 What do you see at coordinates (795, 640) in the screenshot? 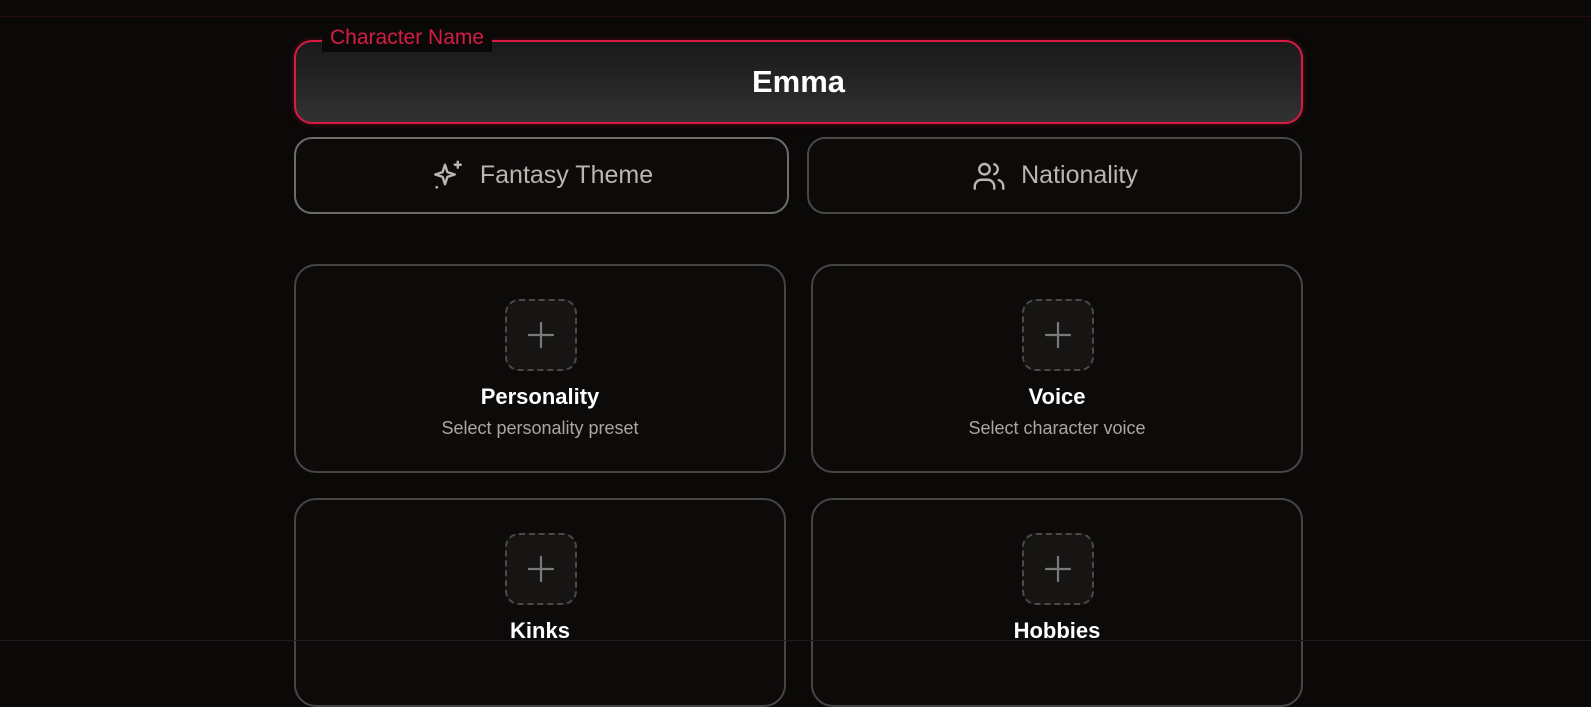
I see `bottom-divider` at bounding box center [795, 640].